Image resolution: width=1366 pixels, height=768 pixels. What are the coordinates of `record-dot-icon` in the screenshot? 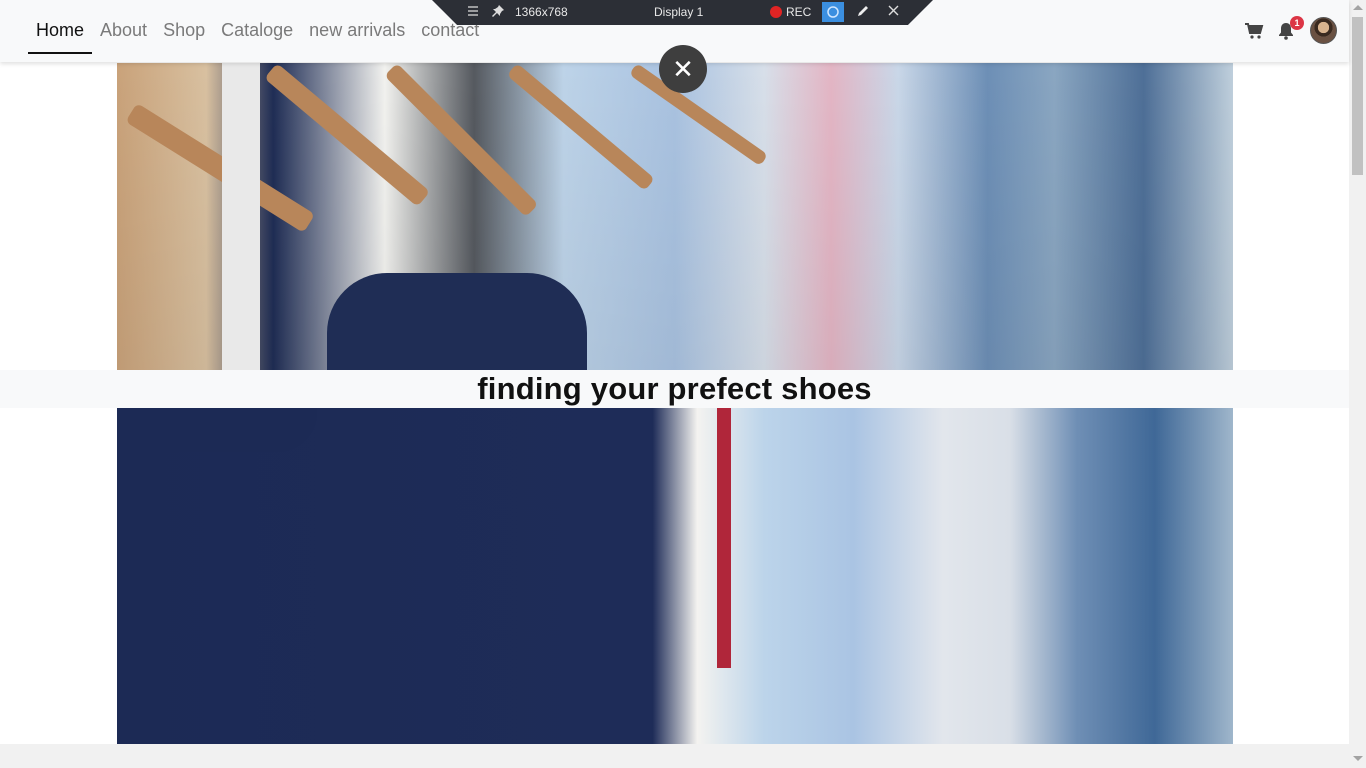 It's located at (776, 12).